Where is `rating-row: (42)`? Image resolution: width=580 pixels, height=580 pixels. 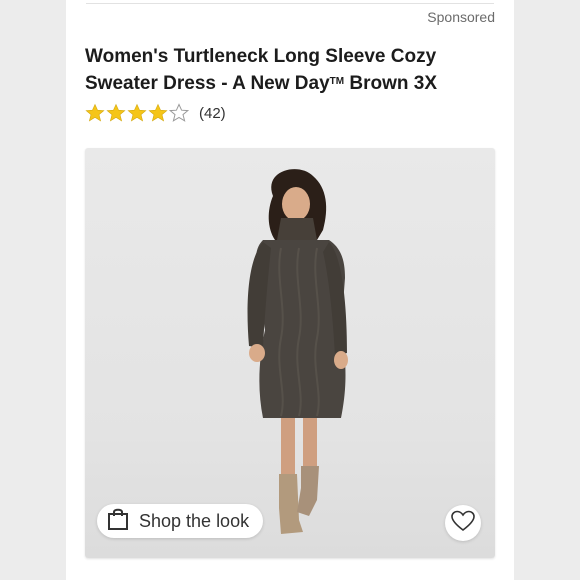
rating-row: (42) is located at coordinates (155, 113).